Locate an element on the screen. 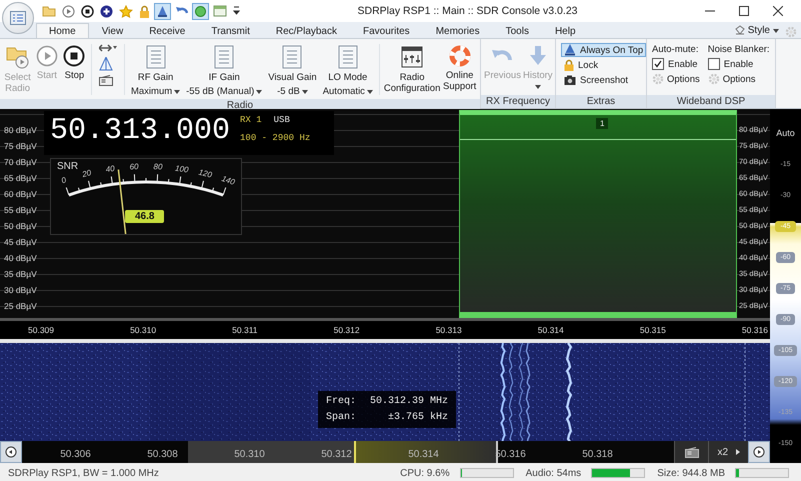 This screenshot has width=801, height=481. axis-label: 50.316 is located at coordinates (755, 330).